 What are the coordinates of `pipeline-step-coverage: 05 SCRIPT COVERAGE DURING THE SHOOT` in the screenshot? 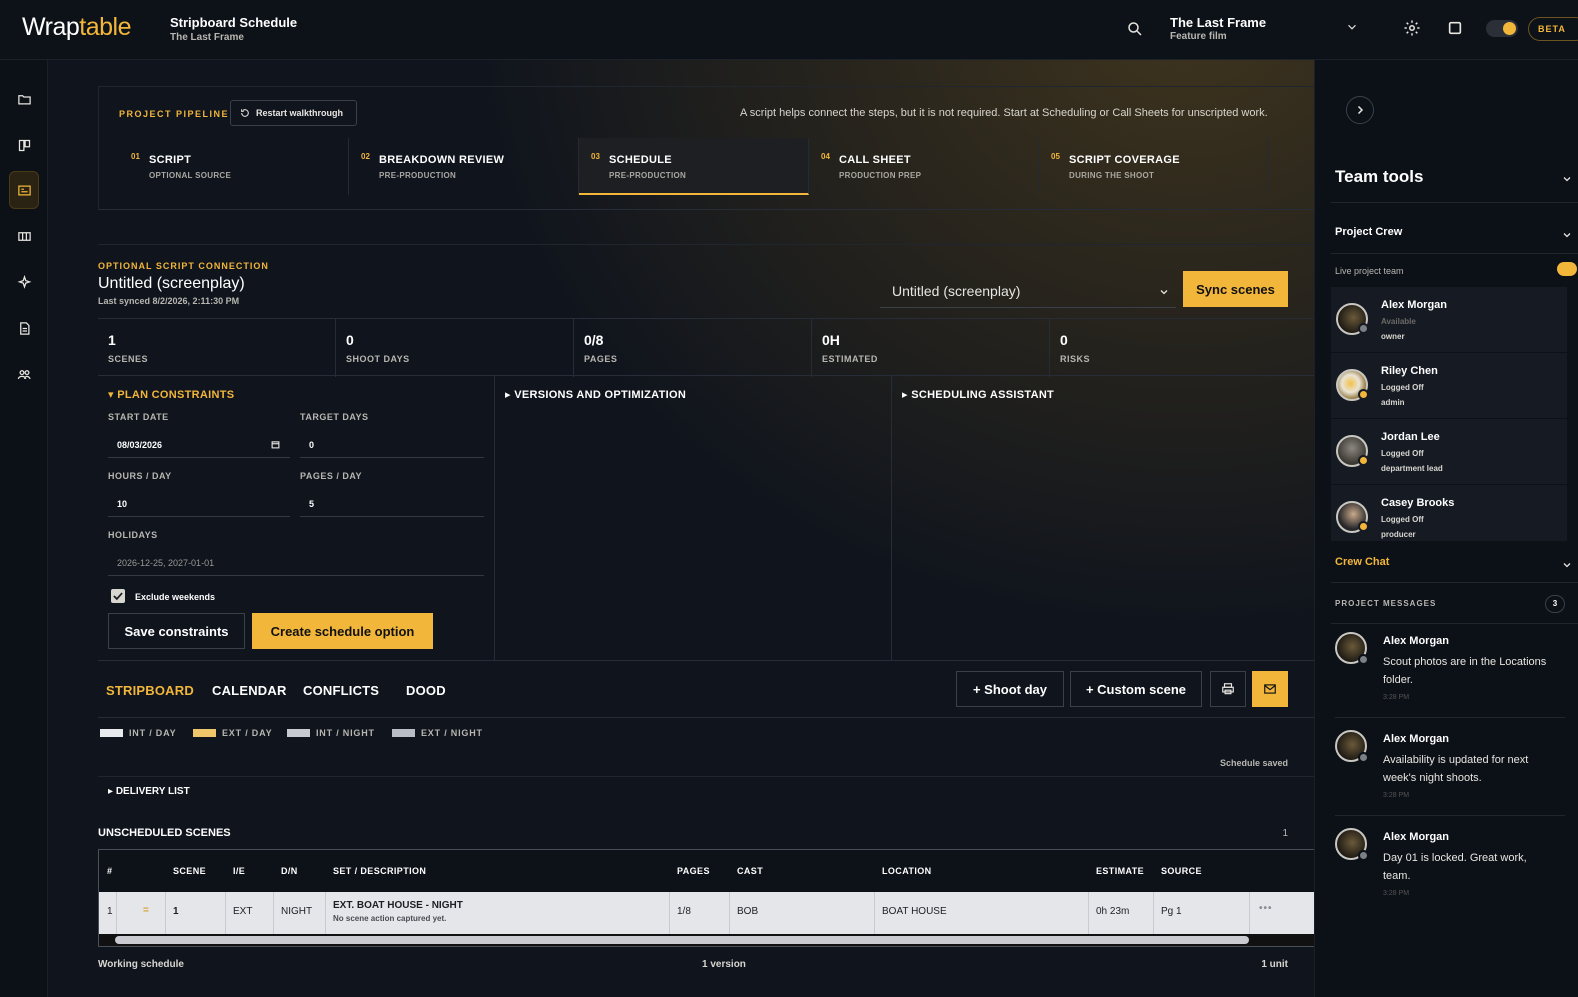 It's located at (1154, 166).